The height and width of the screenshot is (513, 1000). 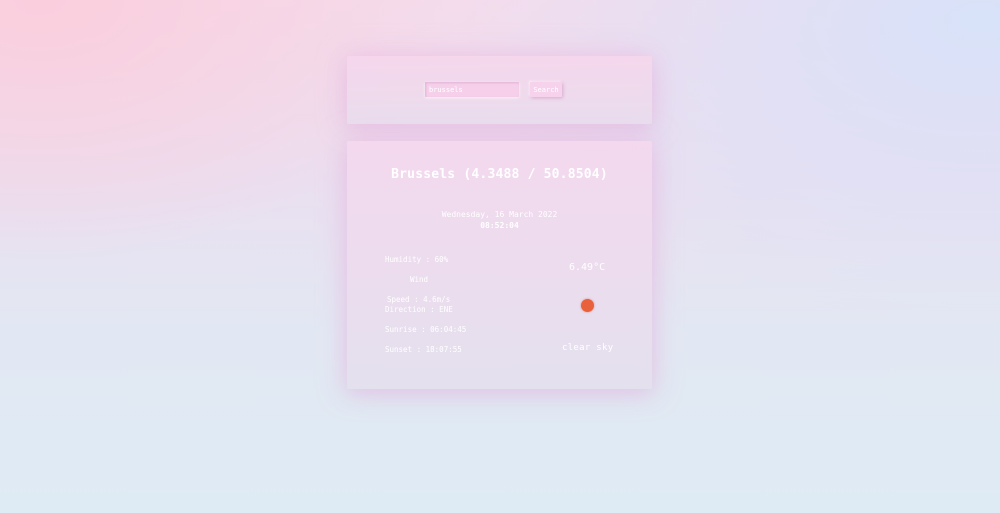 I want to click on current-time: 08:52:04, so click(x=499, y=225).